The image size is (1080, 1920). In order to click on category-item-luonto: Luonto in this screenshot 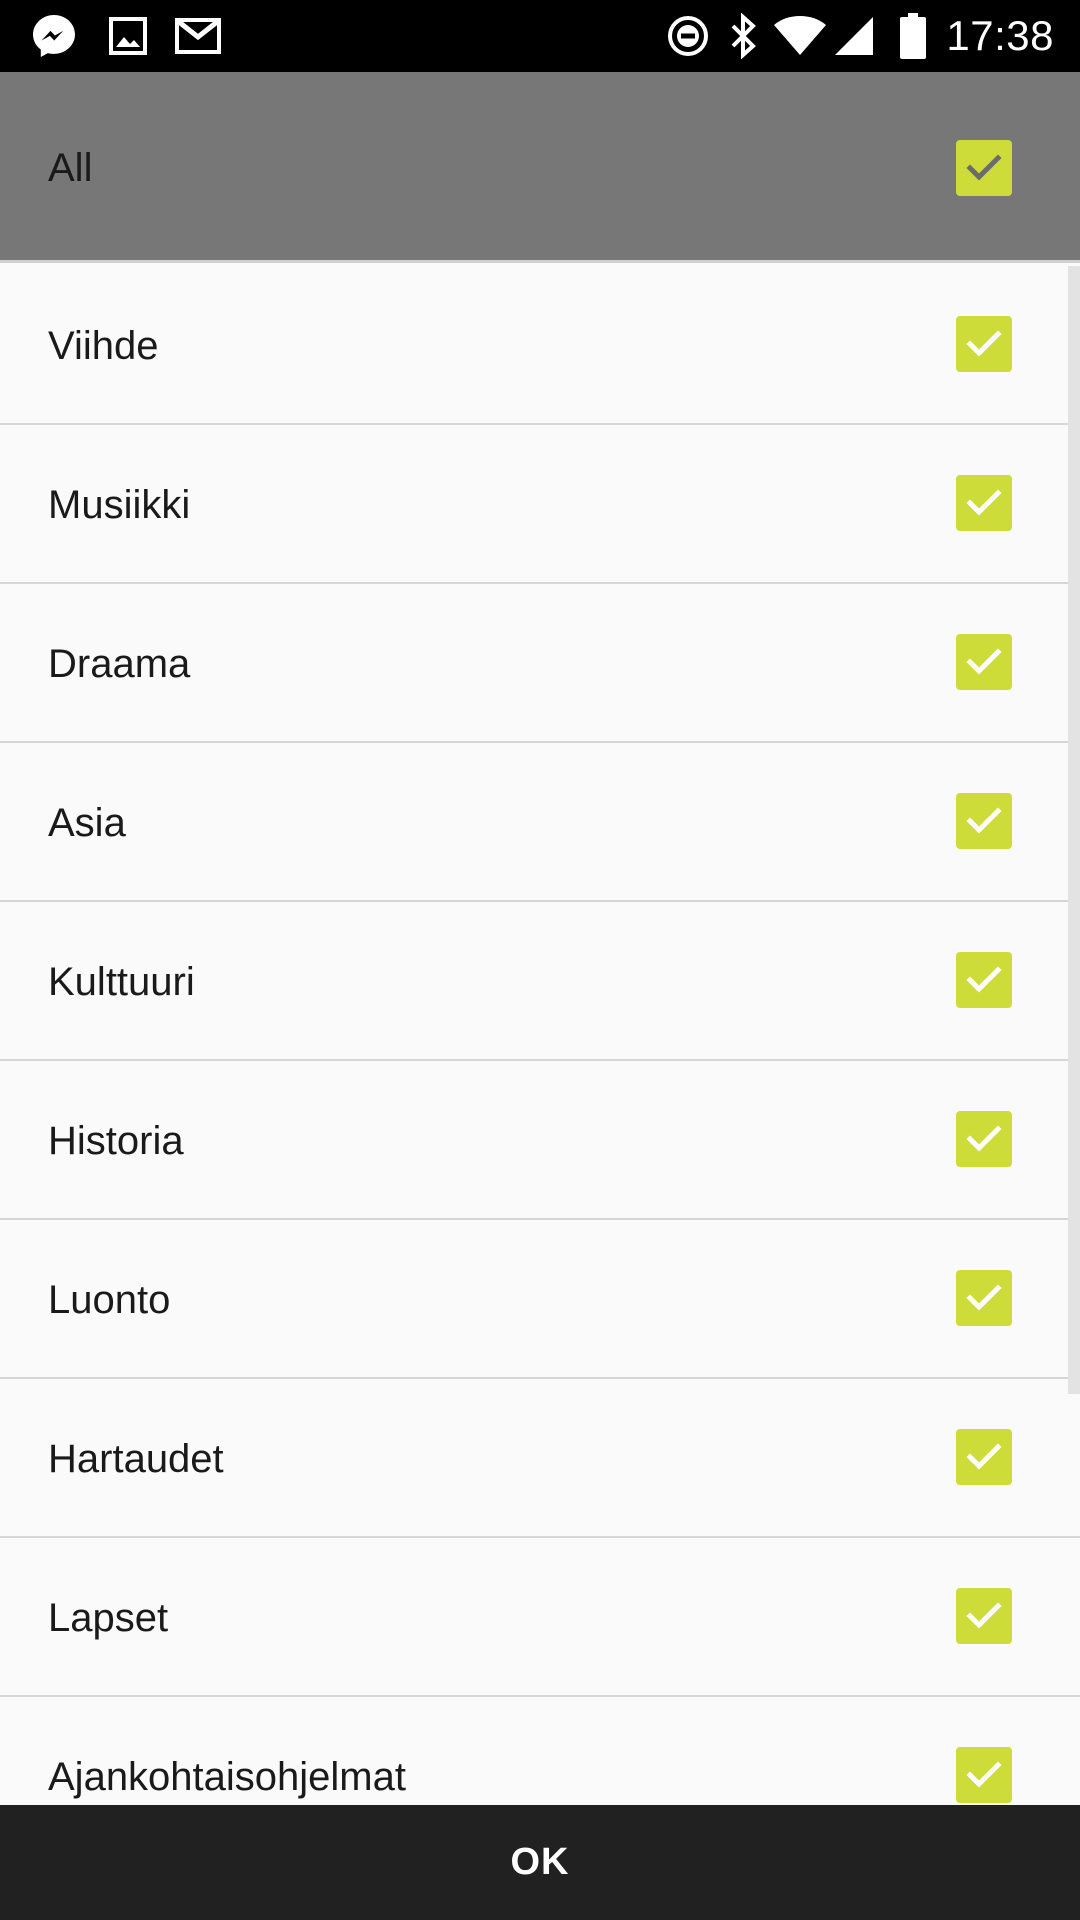, I will do `click(540, 1299)`.